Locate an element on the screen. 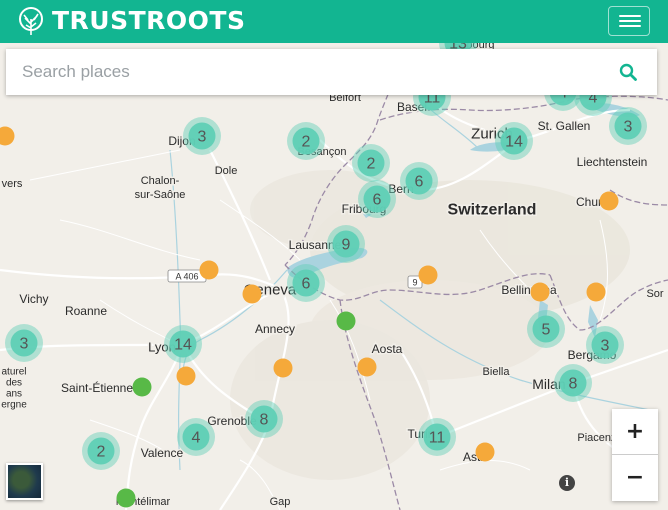 This screenshot has width=668, height=510. host-cluster: 11 is located at coordinates (437, 437).